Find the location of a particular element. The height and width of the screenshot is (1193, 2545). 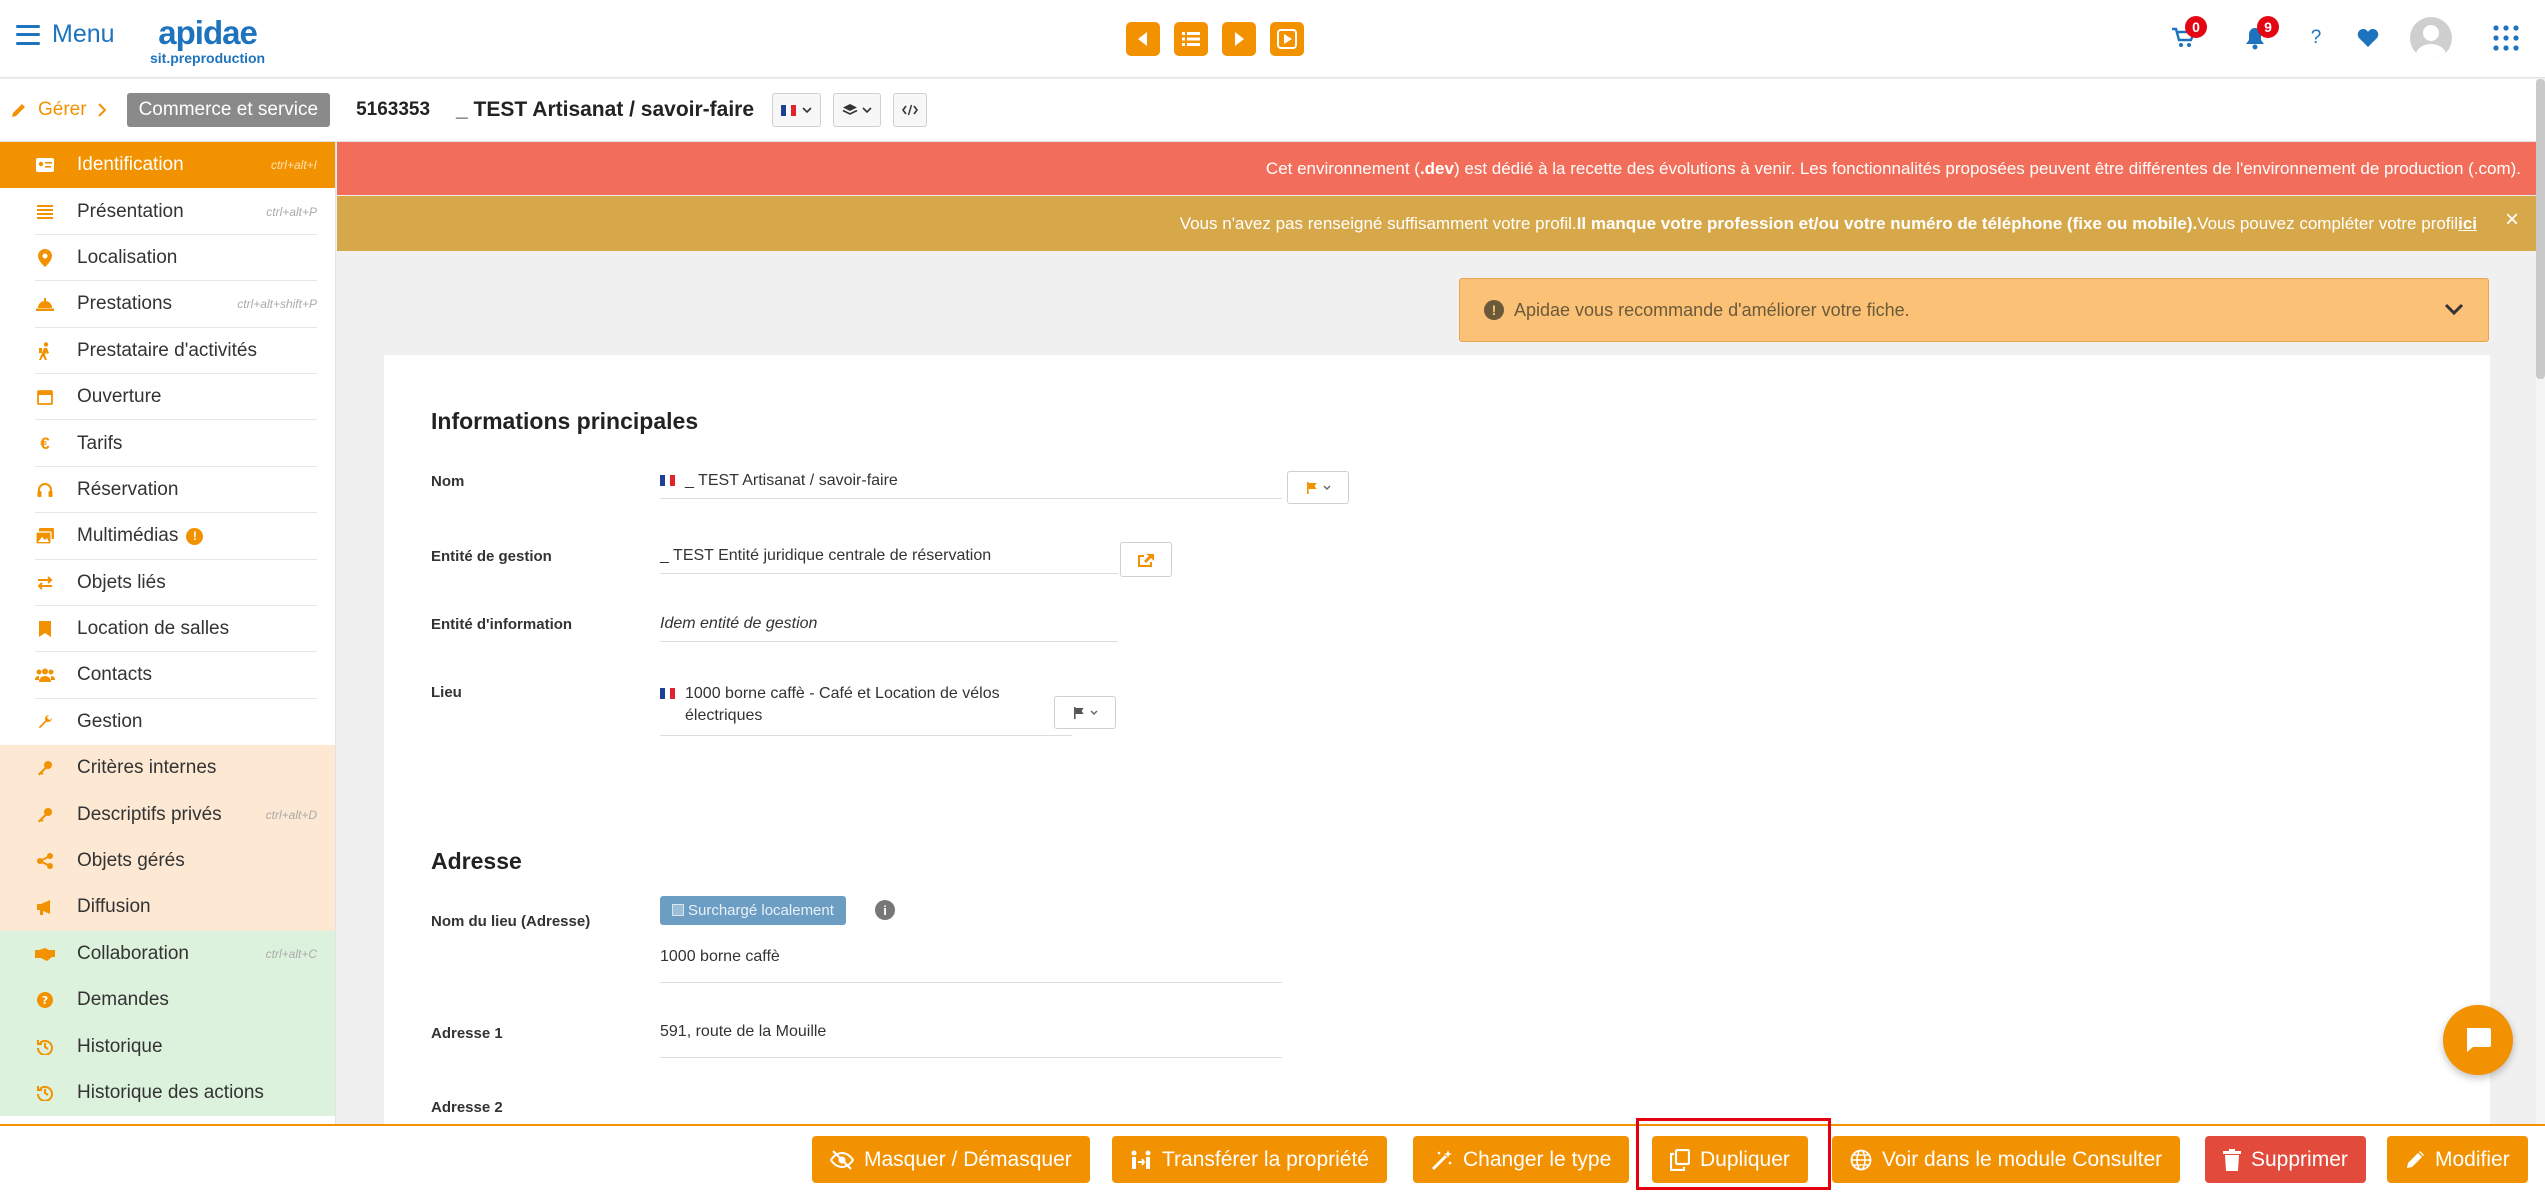

adresse1-field: 591, route de la Mouille is located at coordinates (971, 1040).